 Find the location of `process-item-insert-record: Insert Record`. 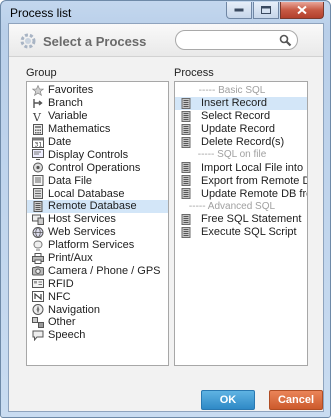

process-item-insert-record: Insert Record is located at coordinates (241, 103).